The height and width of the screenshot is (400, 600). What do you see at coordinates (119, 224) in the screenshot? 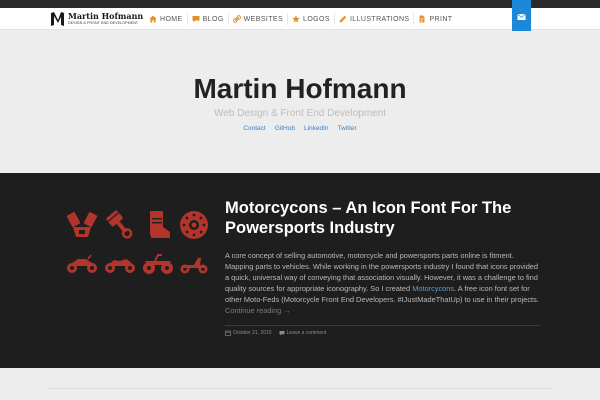
I see `piston-icon` at bounding box center [119, 224].